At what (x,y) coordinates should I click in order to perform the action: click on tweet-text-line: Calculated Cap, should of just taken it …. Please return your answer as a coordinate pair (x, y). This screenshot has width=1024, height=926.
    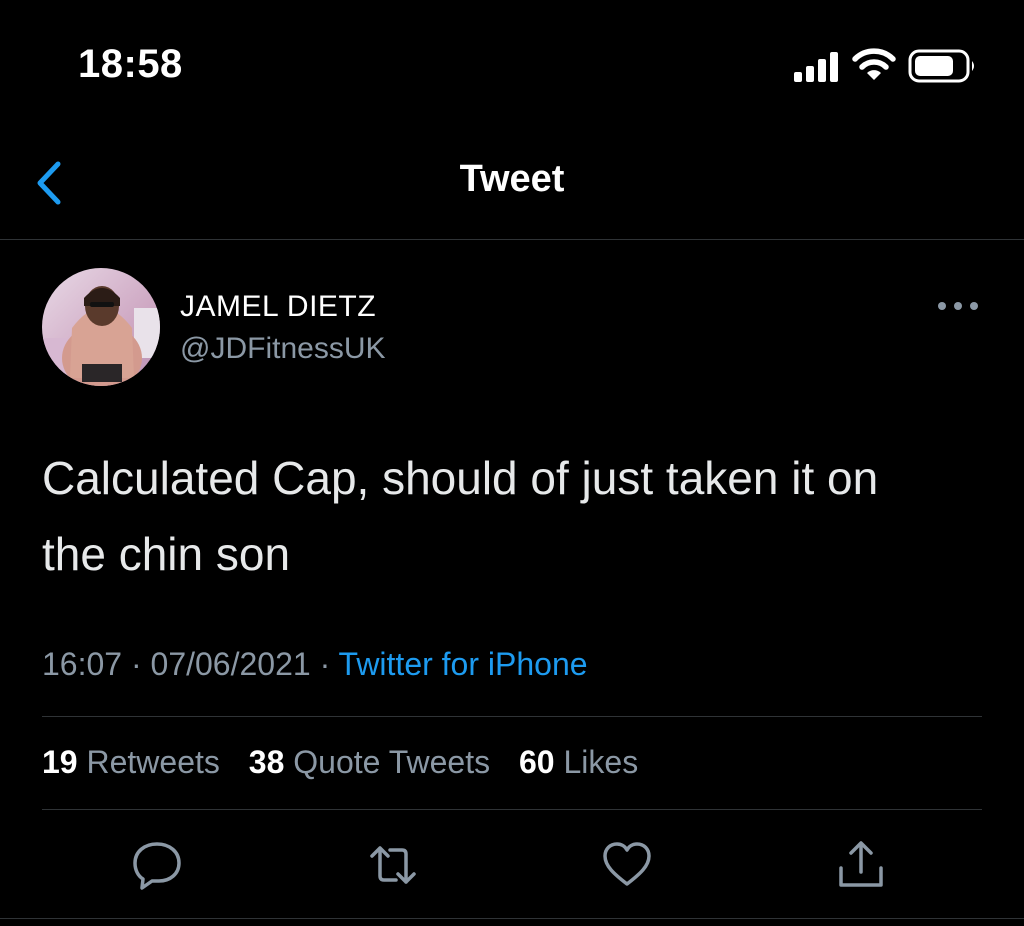
    Looking at the image, I should click on (460, 478).